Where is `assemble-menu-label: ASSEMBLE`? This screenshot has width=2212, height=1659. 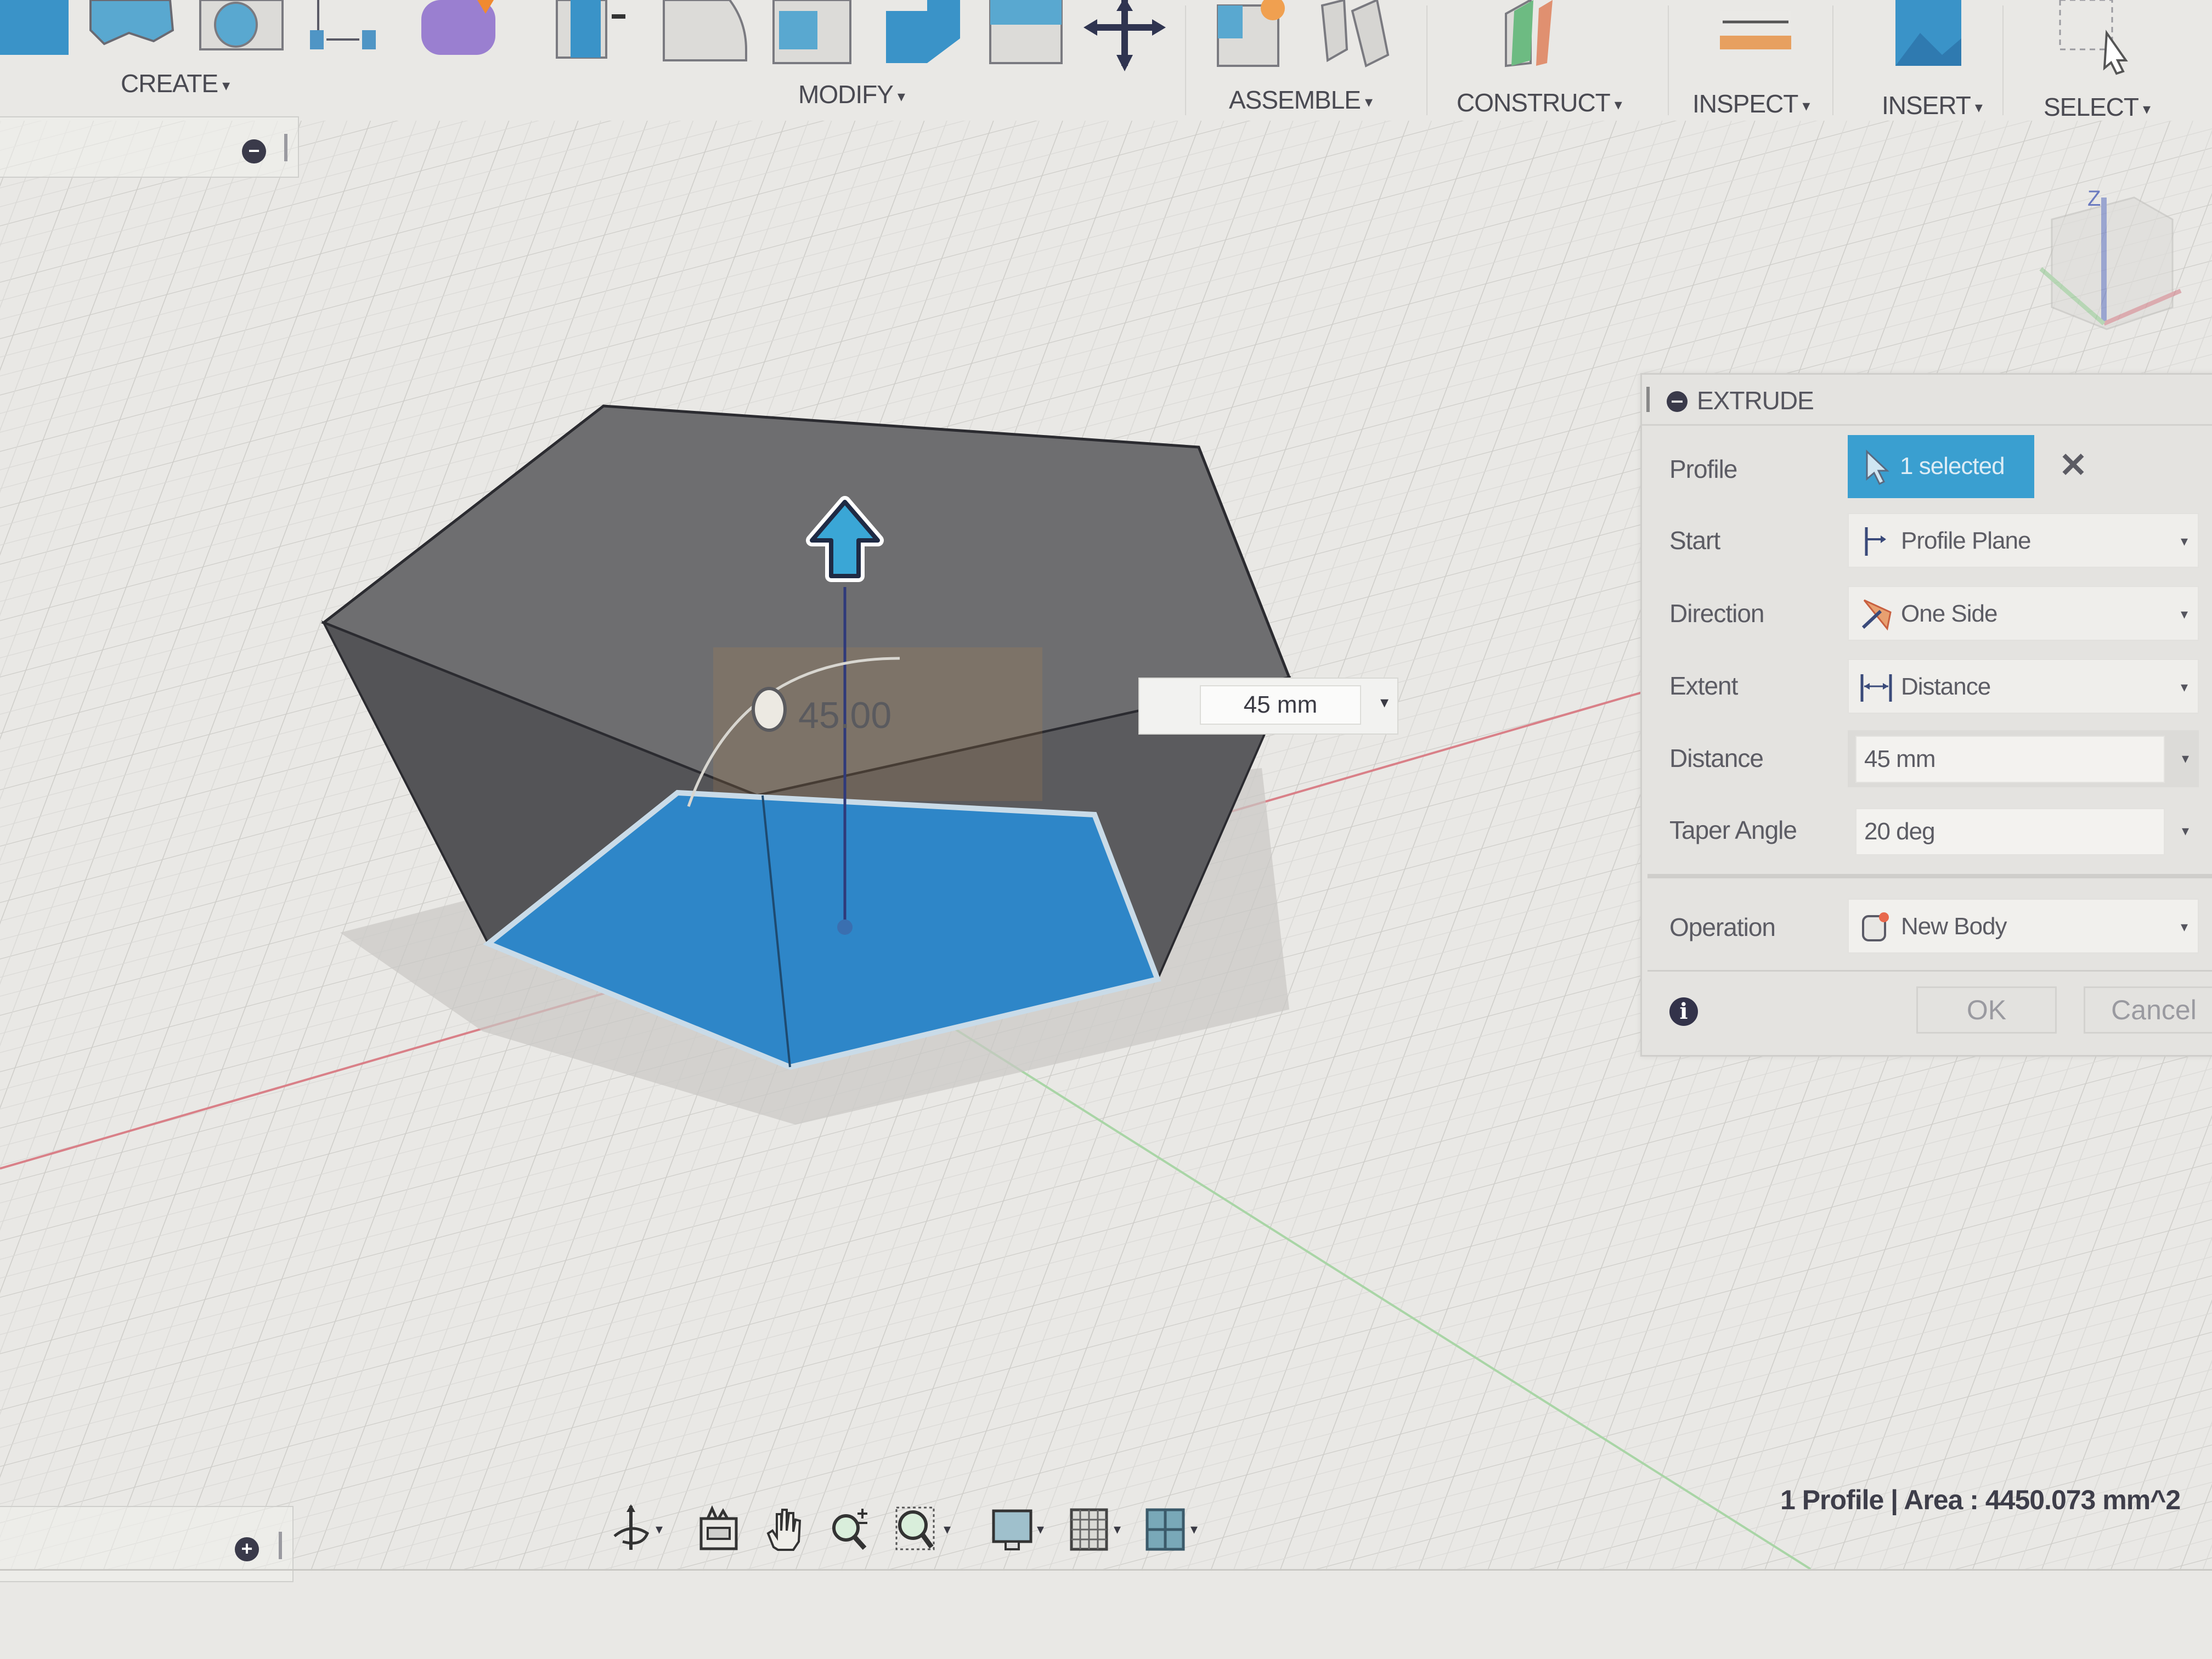
assemble-menu-label: ASSEMBLE is located at coordinates (1295, 100).